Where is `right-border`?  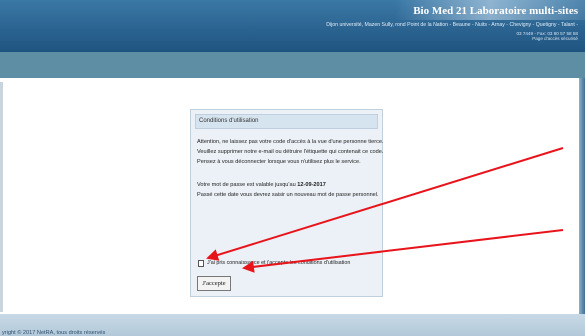 right-border is located at coordinates (582, 196).